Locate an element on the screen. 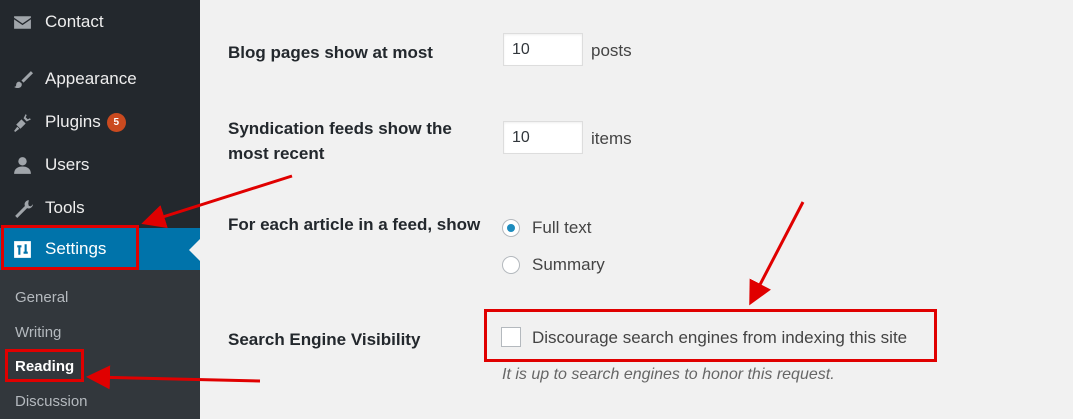 The image size is (1073, 419). wrench-icon is located at coordinates (22, 208).